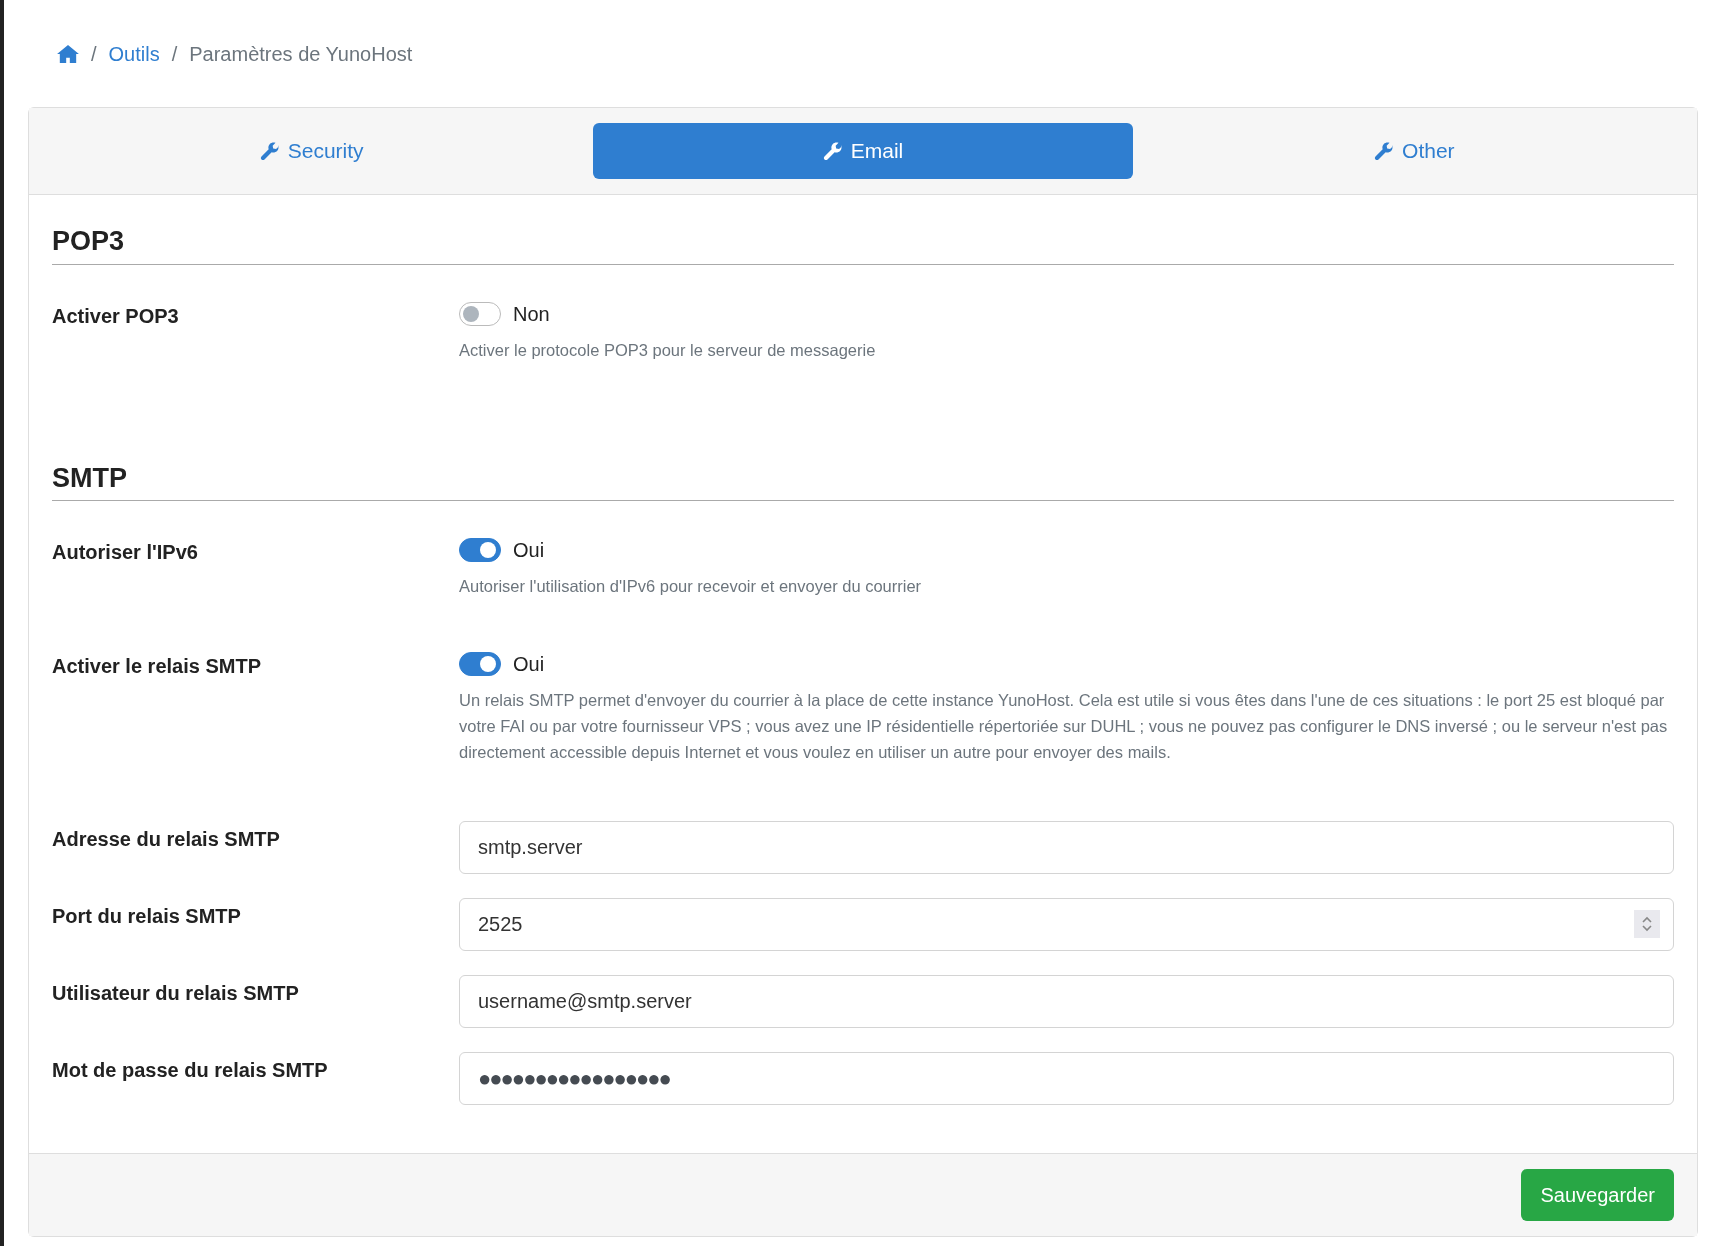 The height and width of the screenshot is (1246, 1722). What do you see at coordinates (134, 53) in the screenshot?
I see `breadcrumb-link: Outils` at bounding box center [134, 53].